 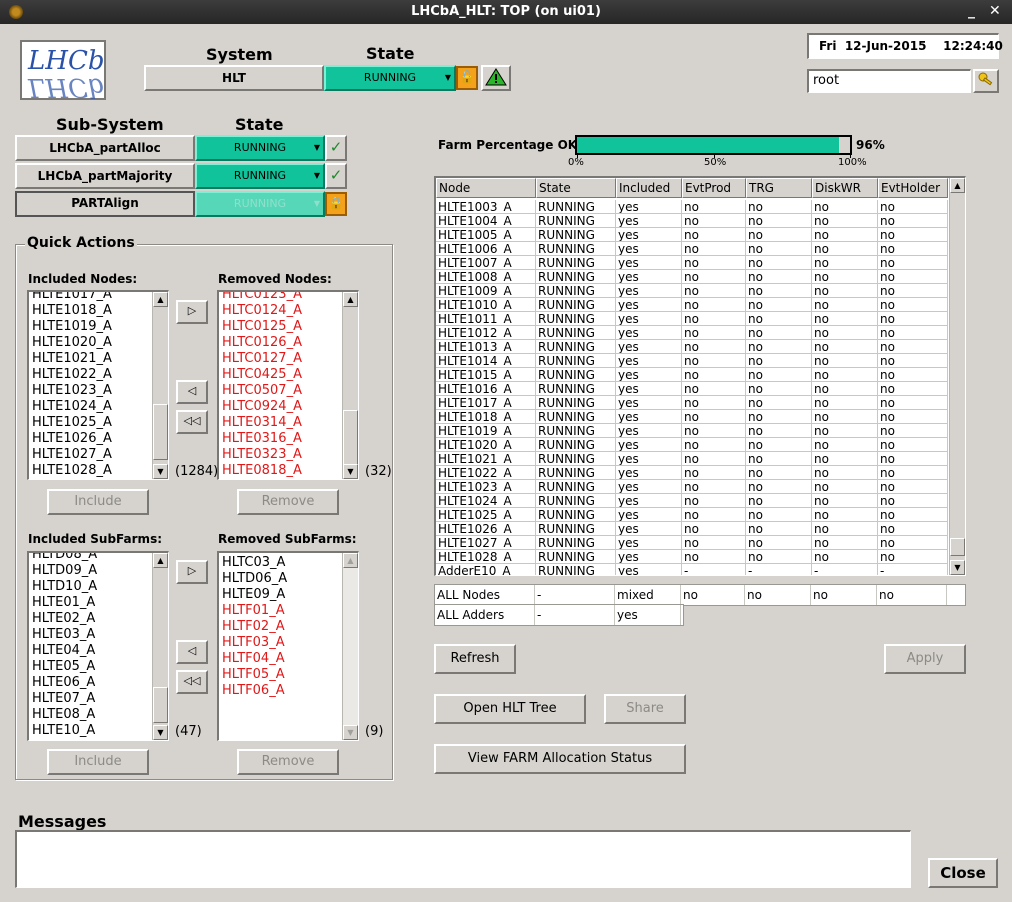 What do you see at coordinates (90, 667) in the screenshot?
I see `list-item: HLTE05_A` at bounding box center [90, 667].